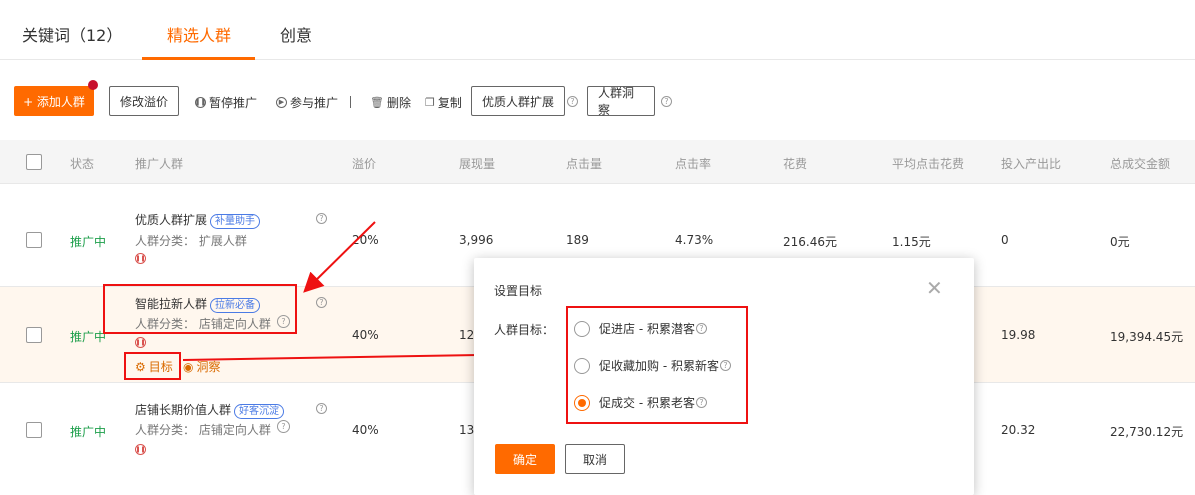  Describe the element at coordinates (1120, 242) in the screenshot. I see `gmv-value: 0元` at that location.